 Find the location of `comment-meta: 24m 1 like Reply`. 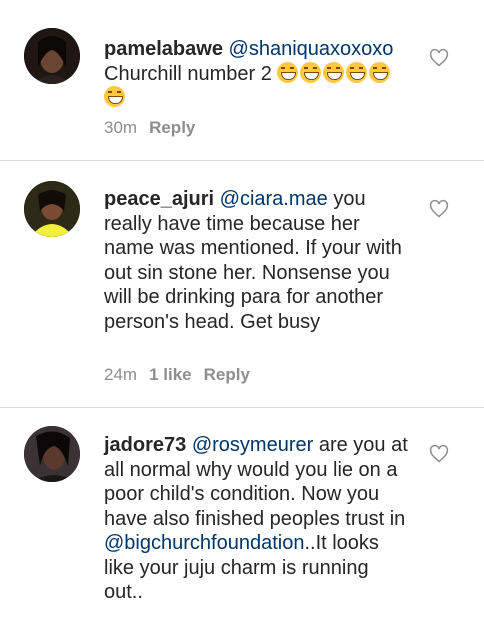

comment-meta: 24m 1 like Reply is located at coordinates (183, 375).